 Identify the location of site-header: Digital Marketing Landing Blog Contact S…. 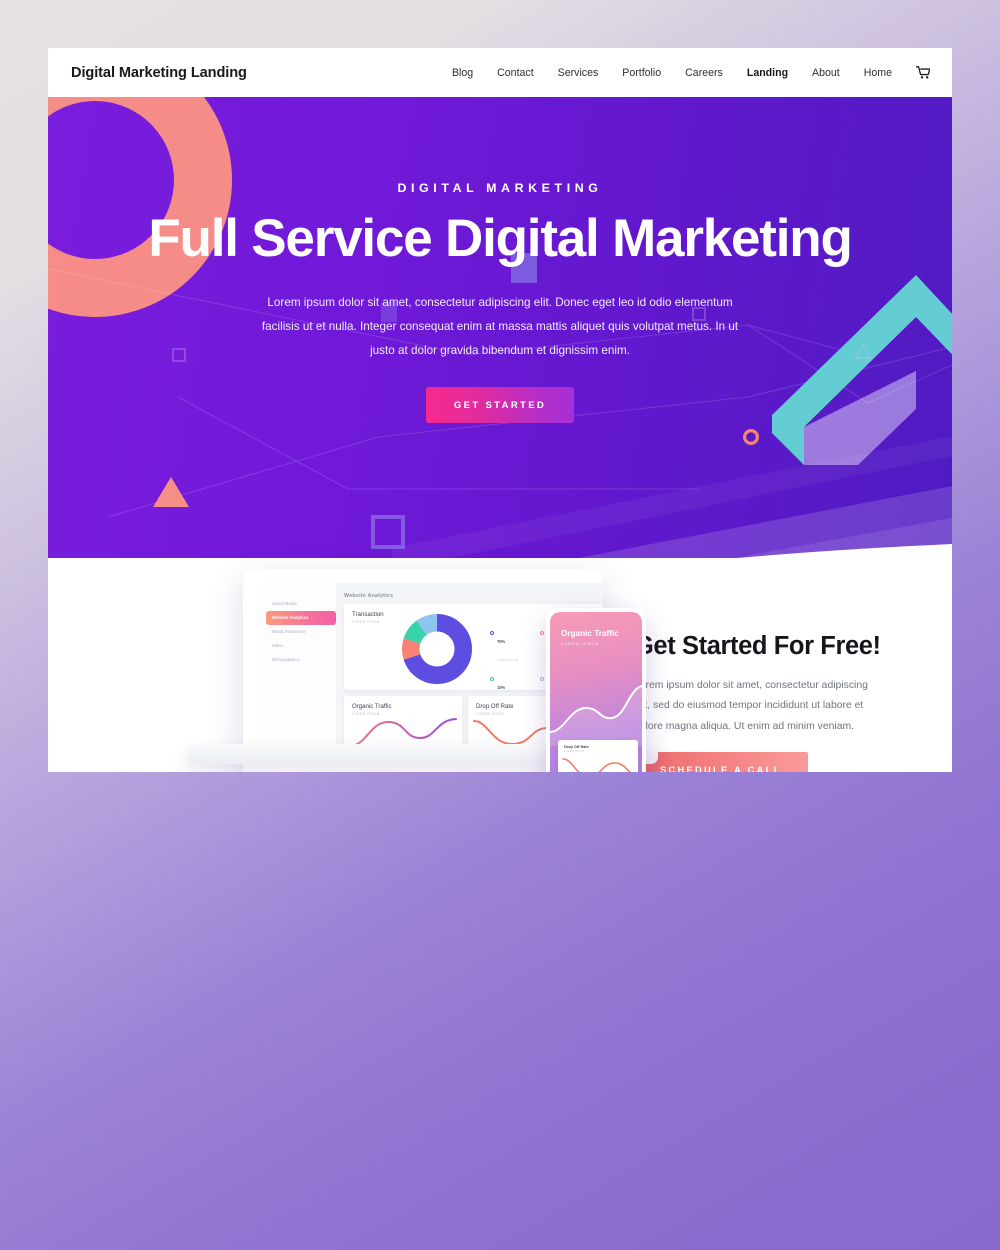
(500, 72).